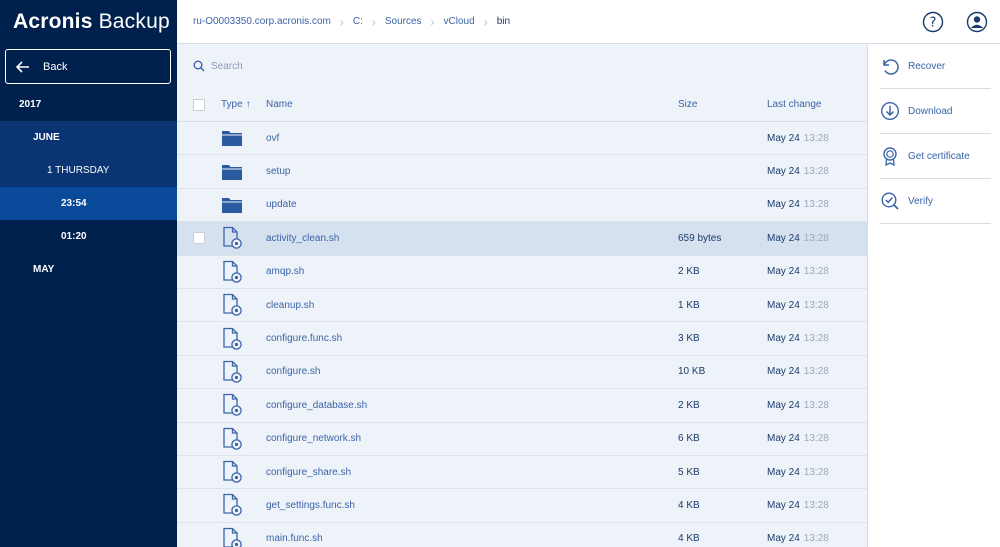 The image size is (1000, 547). What do you see at coordinates (310, 505) in the screenshot?
I see `row-name: get_settings.func.sh` at bounding box center [310, 505].